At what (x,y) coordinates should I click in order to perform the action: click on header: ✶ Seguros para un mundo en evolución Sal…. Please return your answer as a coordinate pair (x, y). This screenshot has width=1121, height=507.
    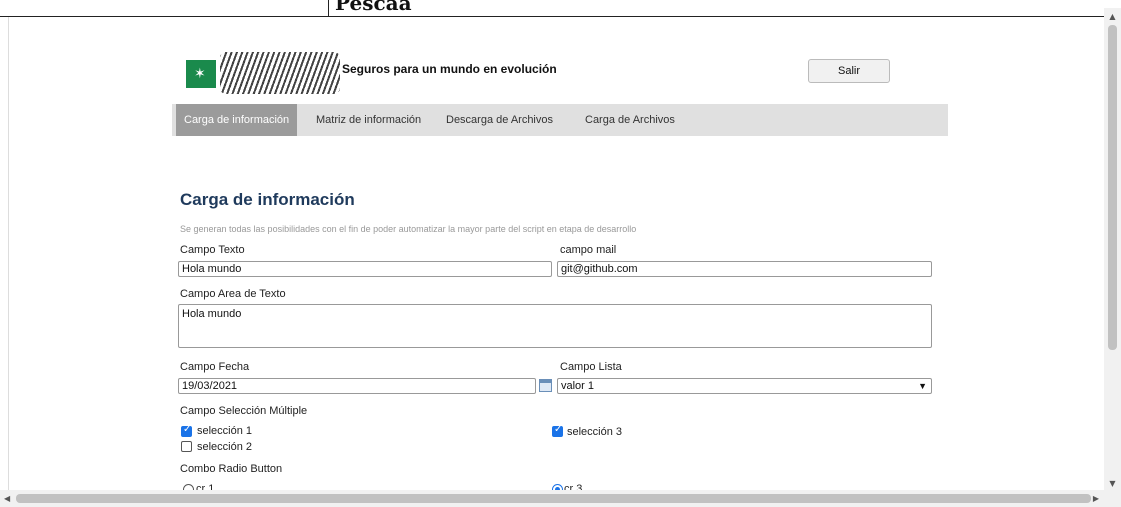
    Looking at the image, I should click on (563, 69).